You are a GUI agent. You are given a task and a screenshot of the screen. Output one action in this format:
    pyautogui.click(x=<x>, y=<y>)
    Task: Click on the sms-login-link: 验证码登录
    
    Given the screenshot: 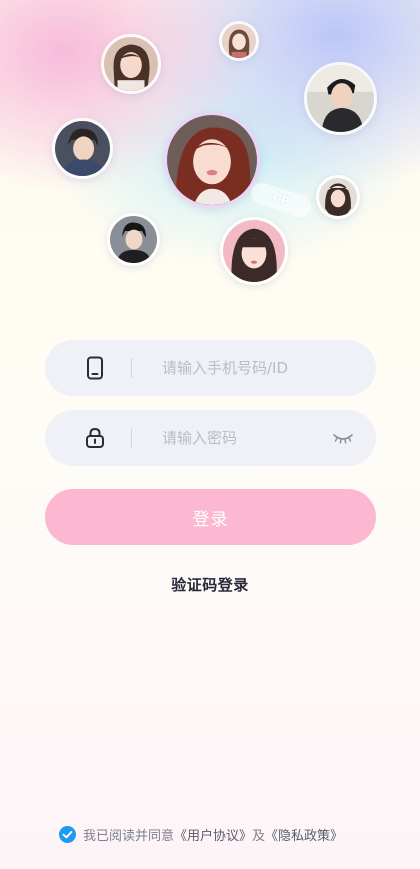 What is the action you would take?
    pyautogui.click(x=210, y=584)
    